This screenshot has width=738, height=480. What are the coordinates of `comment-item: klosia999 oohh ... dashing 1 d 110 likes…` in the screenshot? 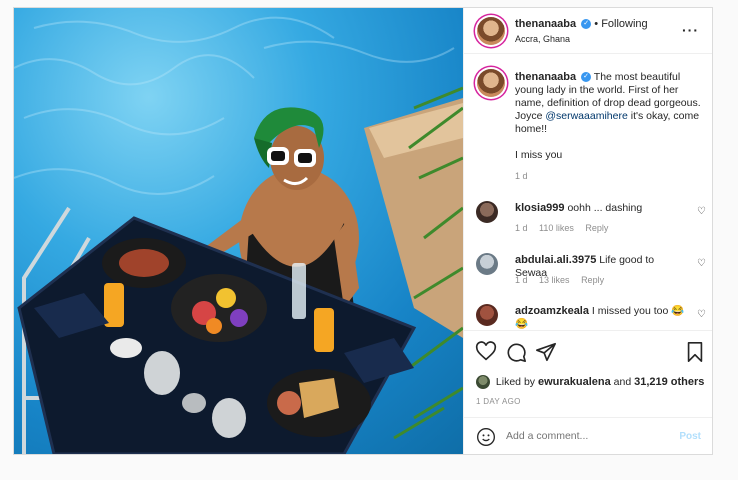 It's located at (592, 218).